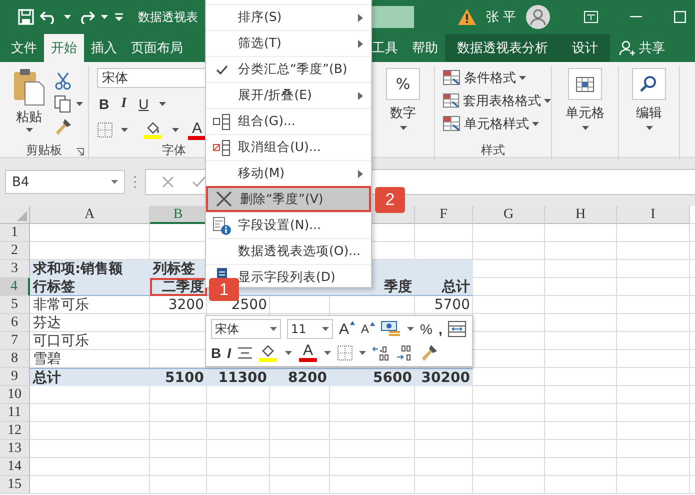  Describe the element at coordinates (538, 17) in the screenshot. I see `avatar-icon` at that location.